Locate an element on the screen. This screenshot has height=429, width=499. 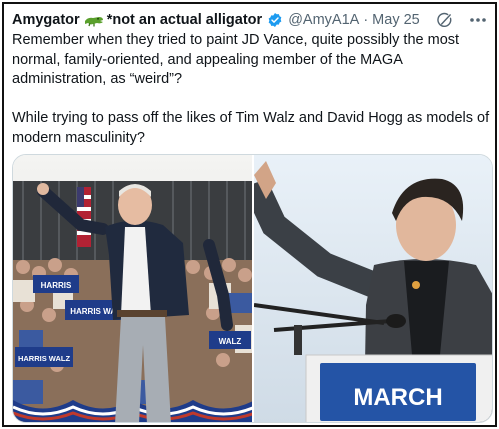
user-handle: @AmyA1A is located at coordinates (323, 20).